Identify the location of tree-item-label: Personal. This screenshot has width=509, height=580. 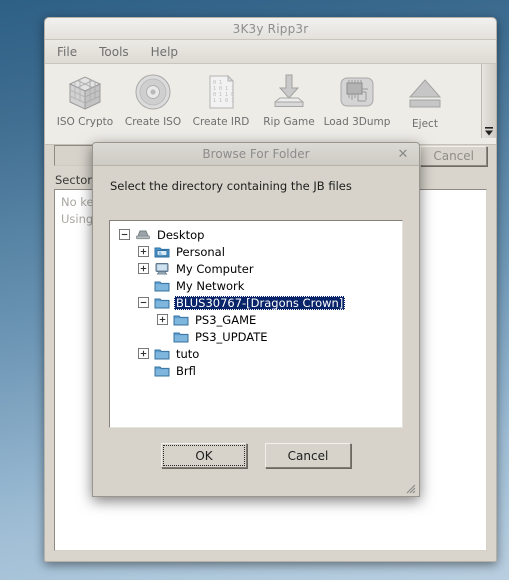
(200, 251).